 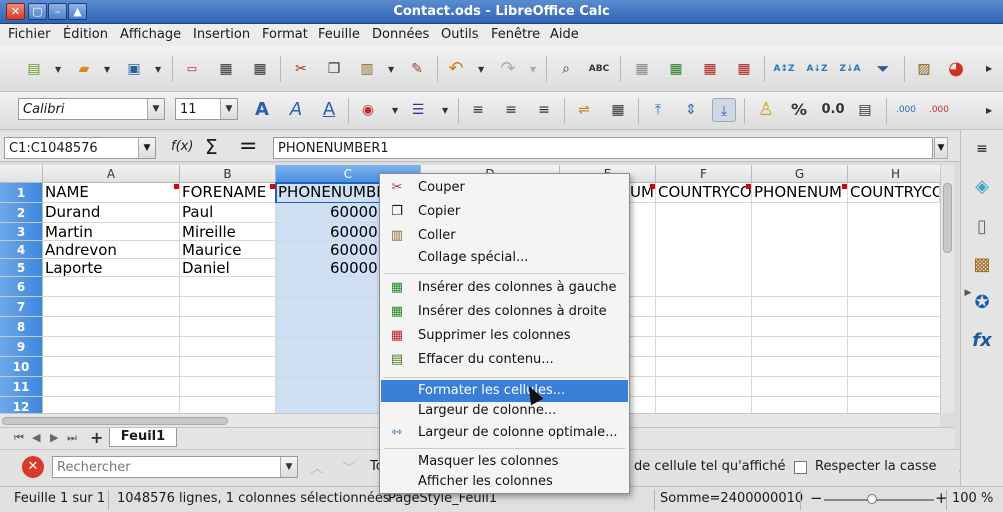 I want to click on row-header-2: 2, so click(x=21, y=213).